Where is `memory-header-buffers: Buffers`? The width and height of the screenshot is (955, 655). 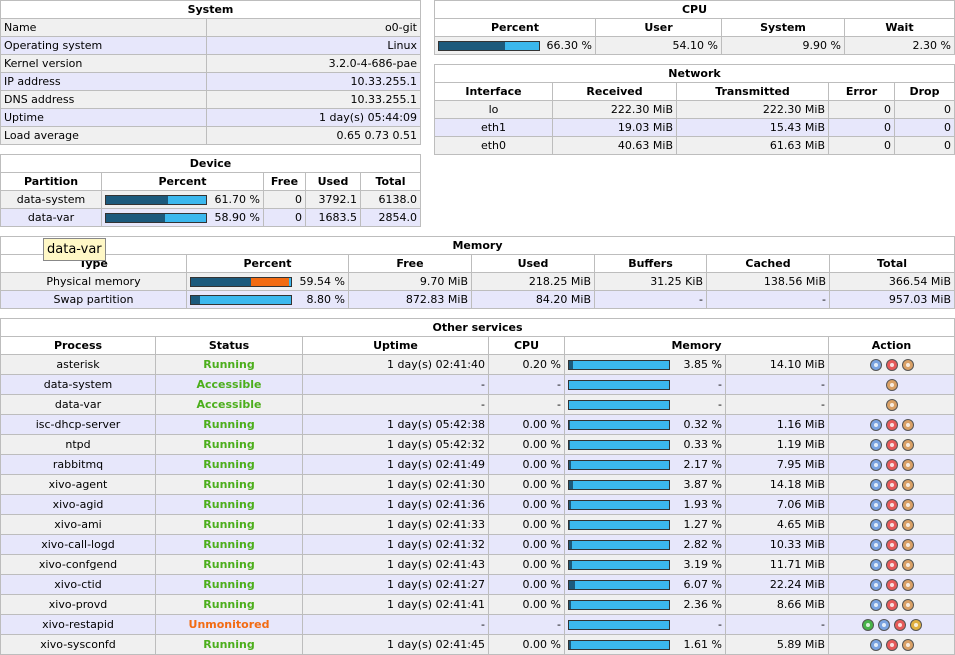 memory-header-buffers: Buffers is located at coordinates (650, 263).